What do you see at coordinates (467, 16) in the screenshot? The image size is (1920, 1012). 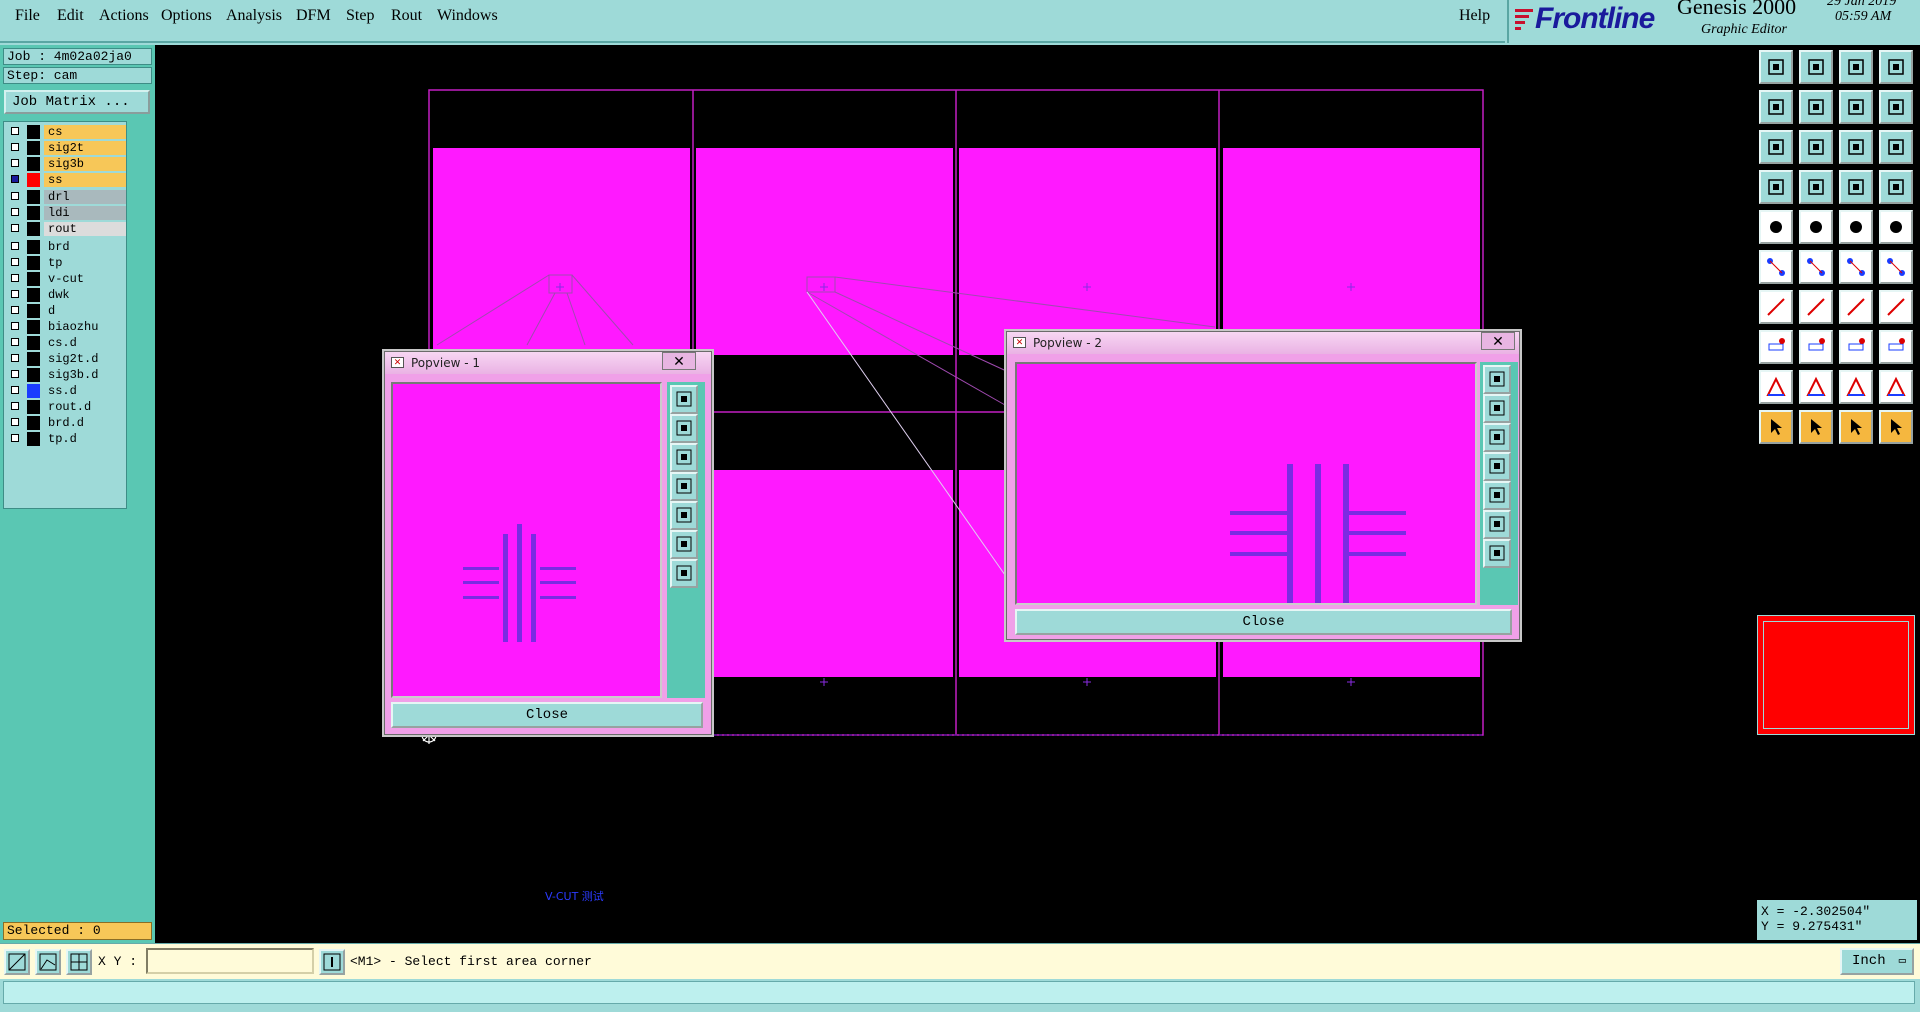 I see `menu-windows: Windows` at bounding box center [467, 16].